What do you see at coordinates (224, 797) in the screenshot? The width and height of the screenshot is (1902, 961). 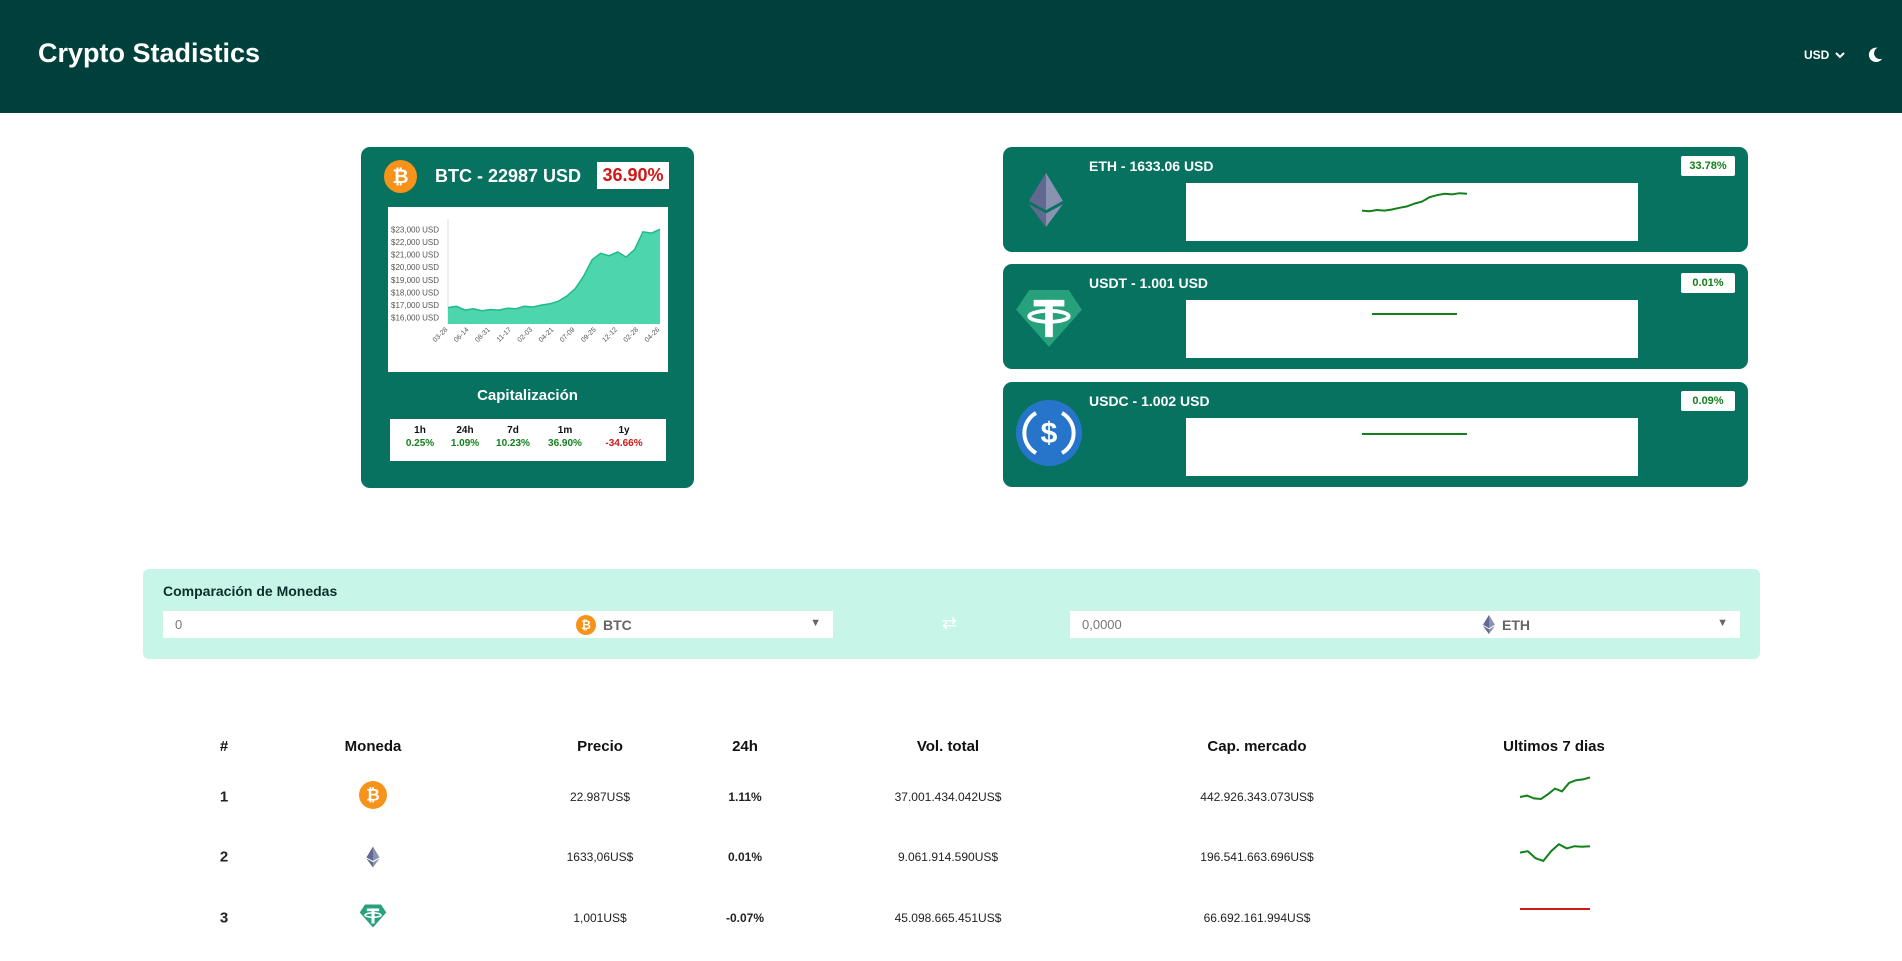 I see `row-rank: 1` at bounding box center [224, 797].